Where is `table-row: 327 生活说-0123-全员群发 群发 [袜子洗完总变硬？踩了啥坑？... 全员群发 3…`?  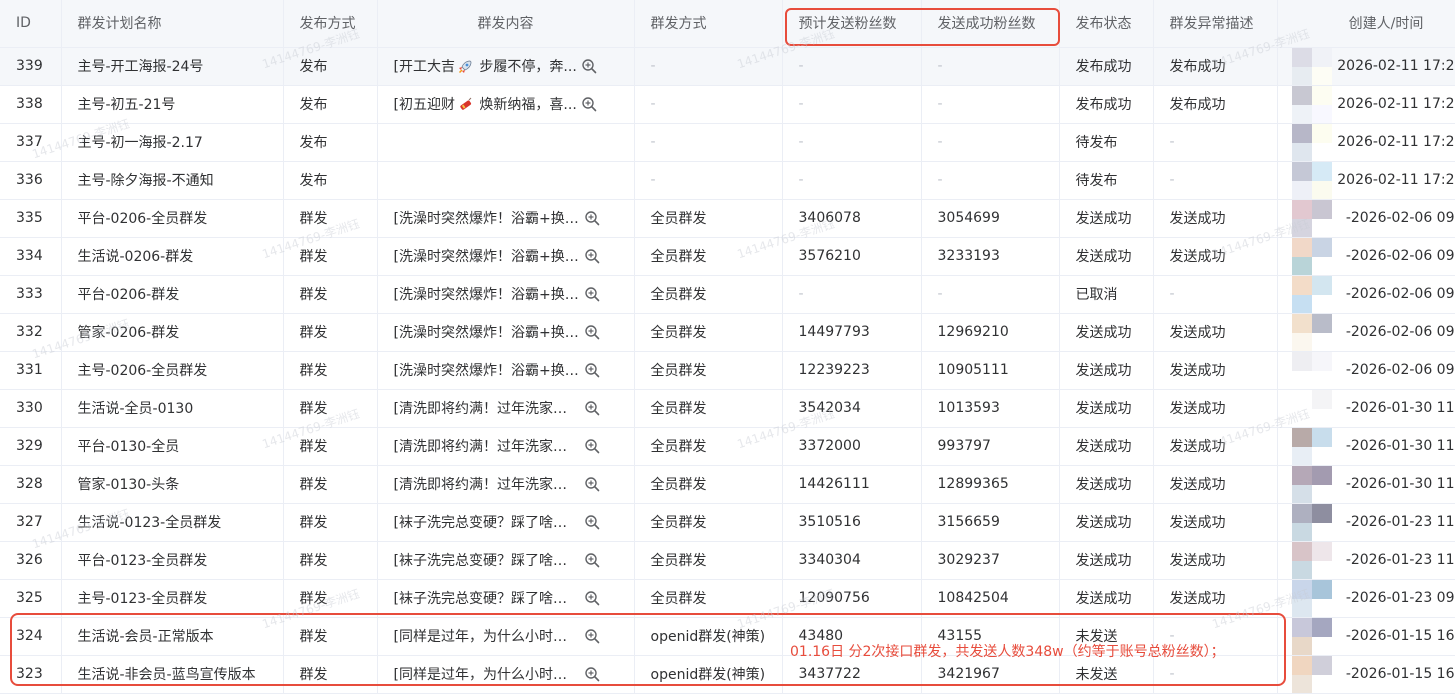 table-row: 327 生活说-0123-全员群发 群发 [袜子洗完总变硬？踩了啥坑？... 全员群发 3… is located at coordinates (727, 522).